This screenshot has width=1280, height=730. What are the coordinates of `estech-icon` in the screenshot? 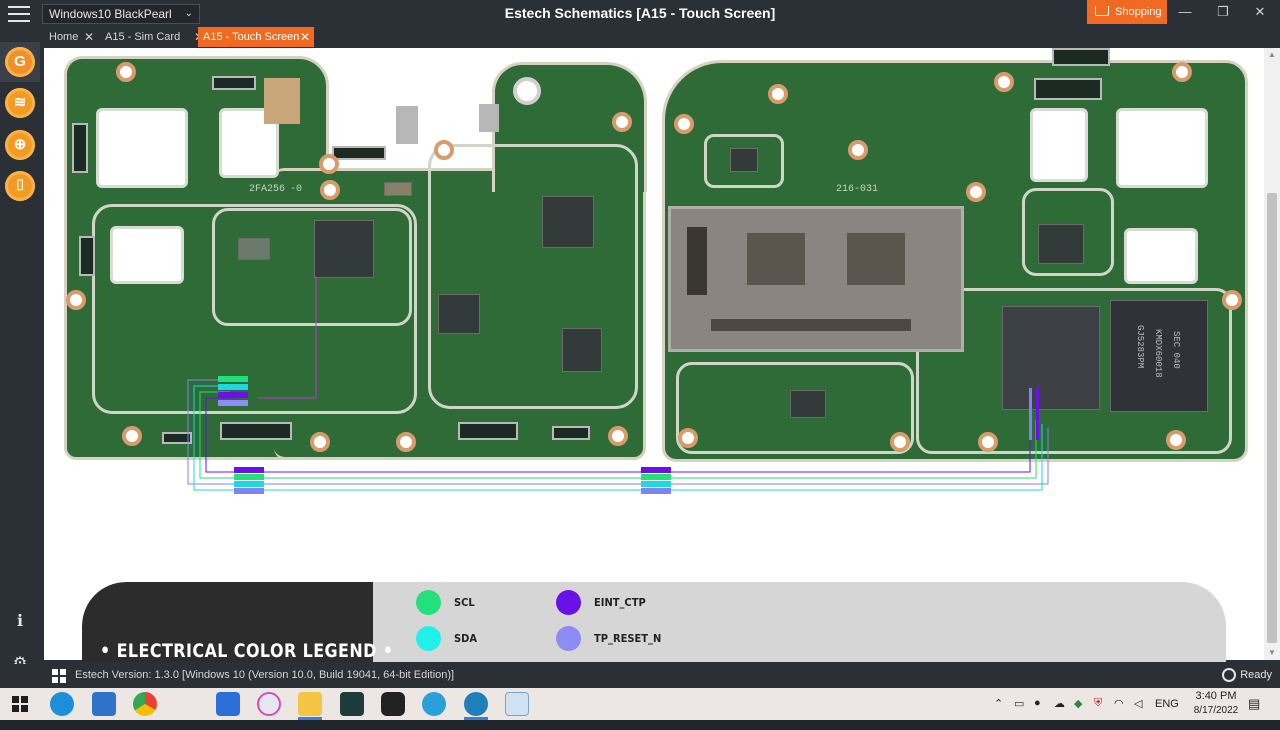 It's located at (476, 704).